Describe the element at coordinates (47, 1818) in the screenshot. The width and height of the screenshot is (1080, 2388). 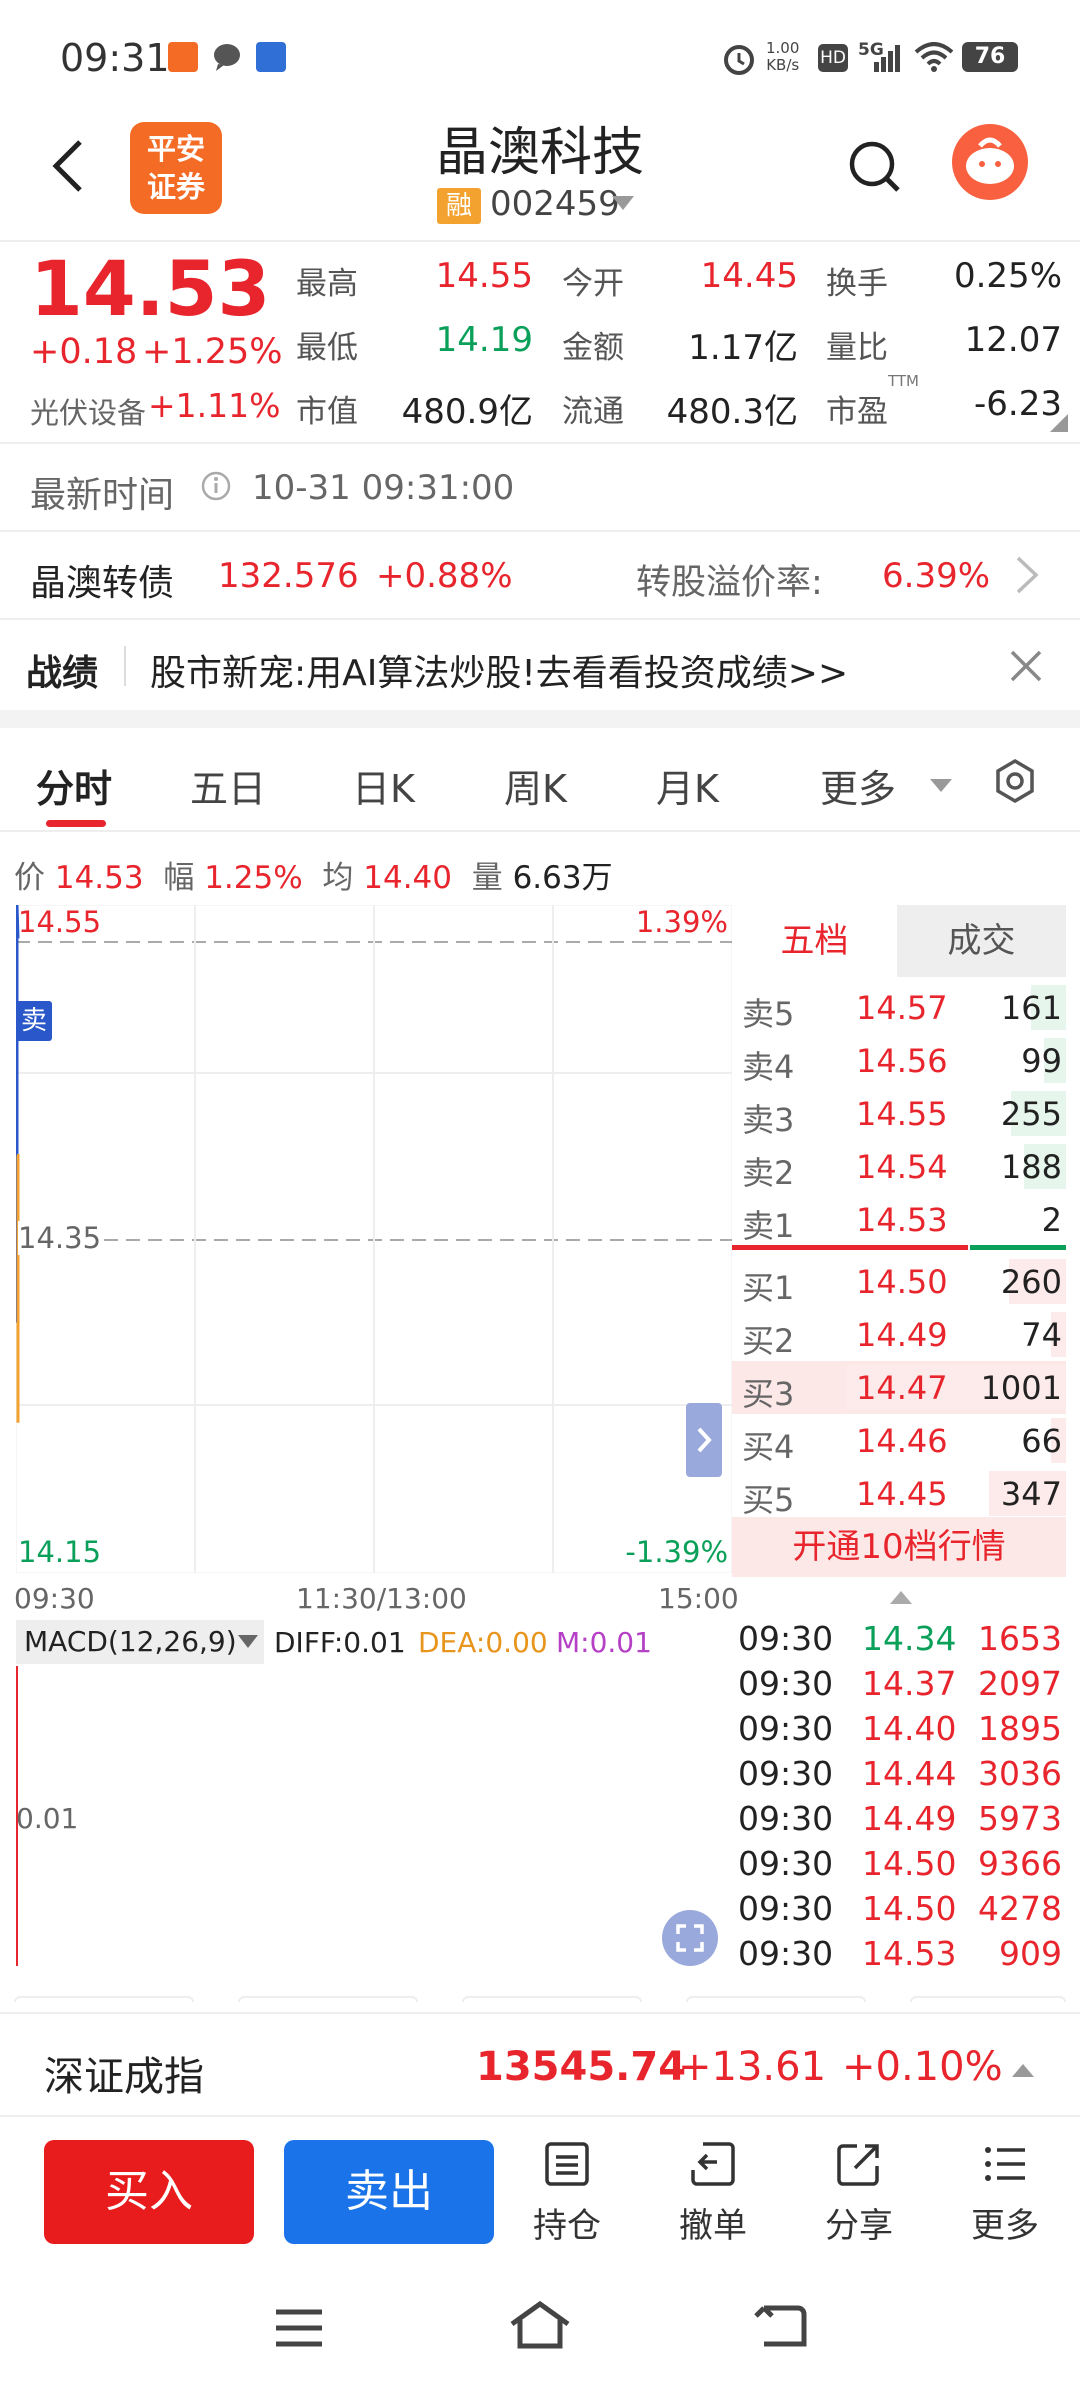
I see `macd-axis-label: 0.01` at that location.